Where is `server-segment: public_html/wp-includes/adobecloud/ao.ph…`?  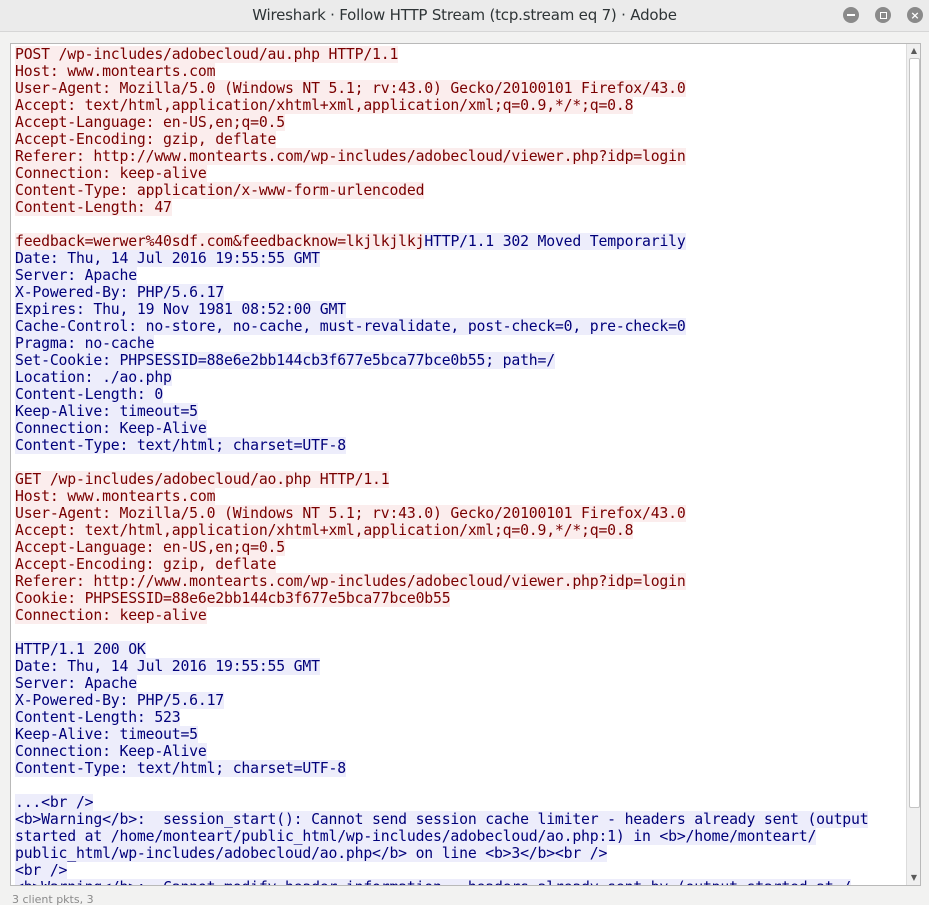 server-segment: public_html/wp-includes/adobecloud/ao.ph… is located at coordinates (311, 853).